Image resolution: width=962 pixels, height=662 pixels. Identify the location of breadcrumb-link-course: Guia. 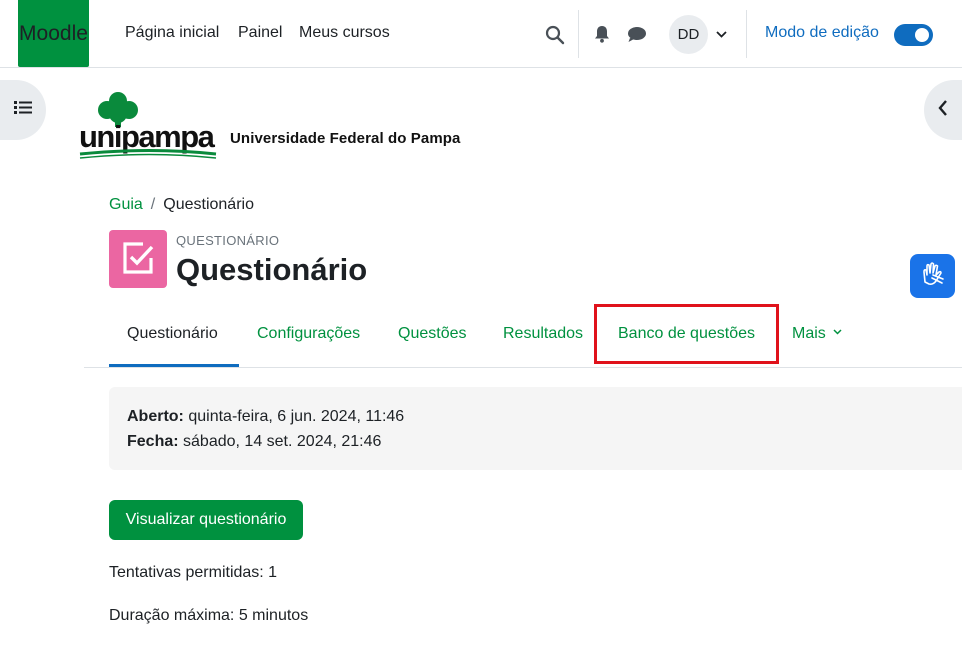
(126, 204).